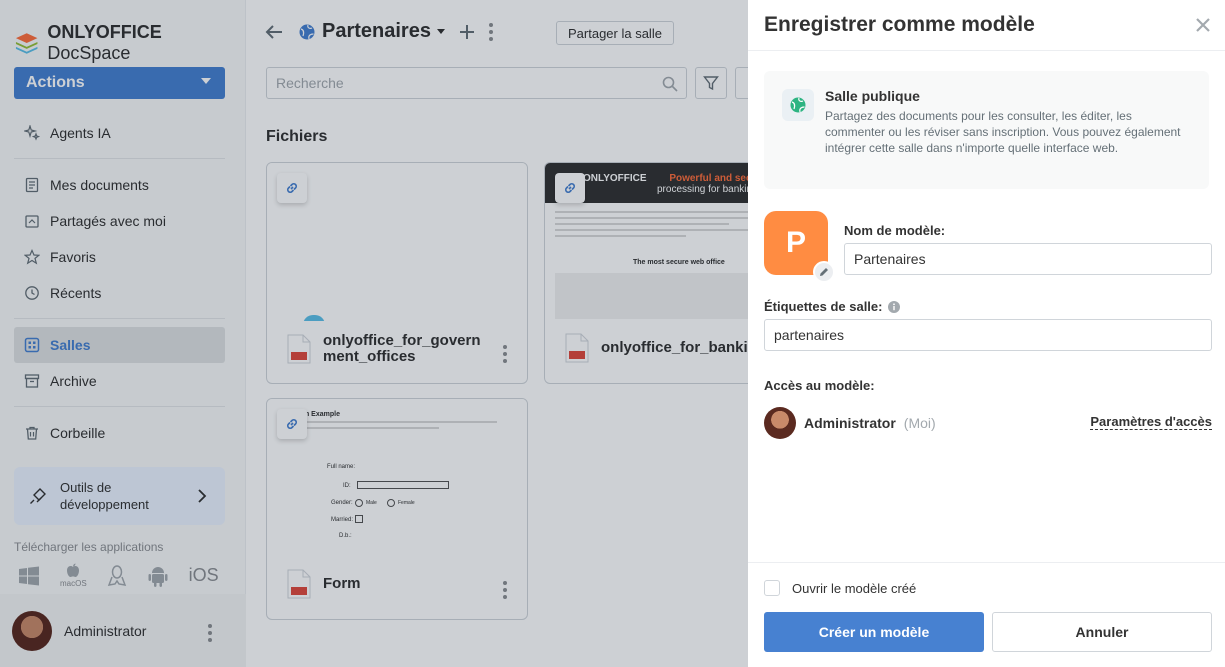 Image resolution: width=1225 pixels, height=667 pixels. What do you see at coordinates (1102, 632) in the screenshot?
I see `cancel-button: Annuler` at bounding box center [1102, 632].